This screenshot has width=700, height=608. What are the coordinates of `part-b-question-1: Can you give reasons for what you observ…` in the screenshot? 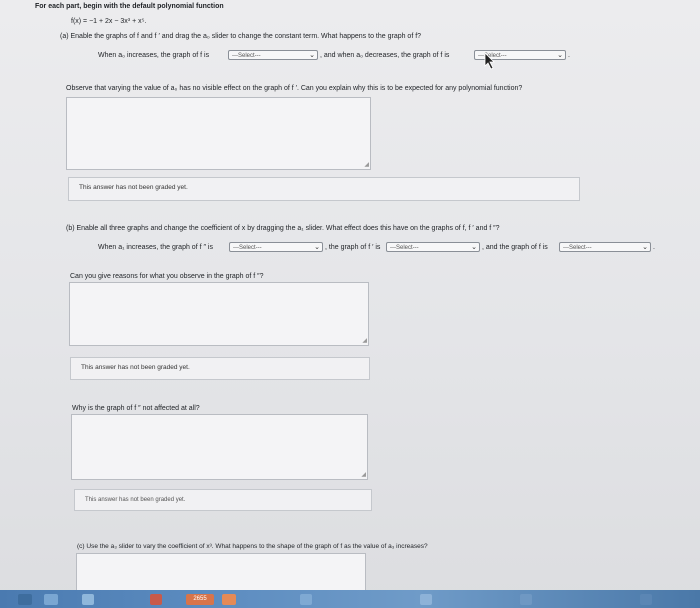 It's located at (167, 276).